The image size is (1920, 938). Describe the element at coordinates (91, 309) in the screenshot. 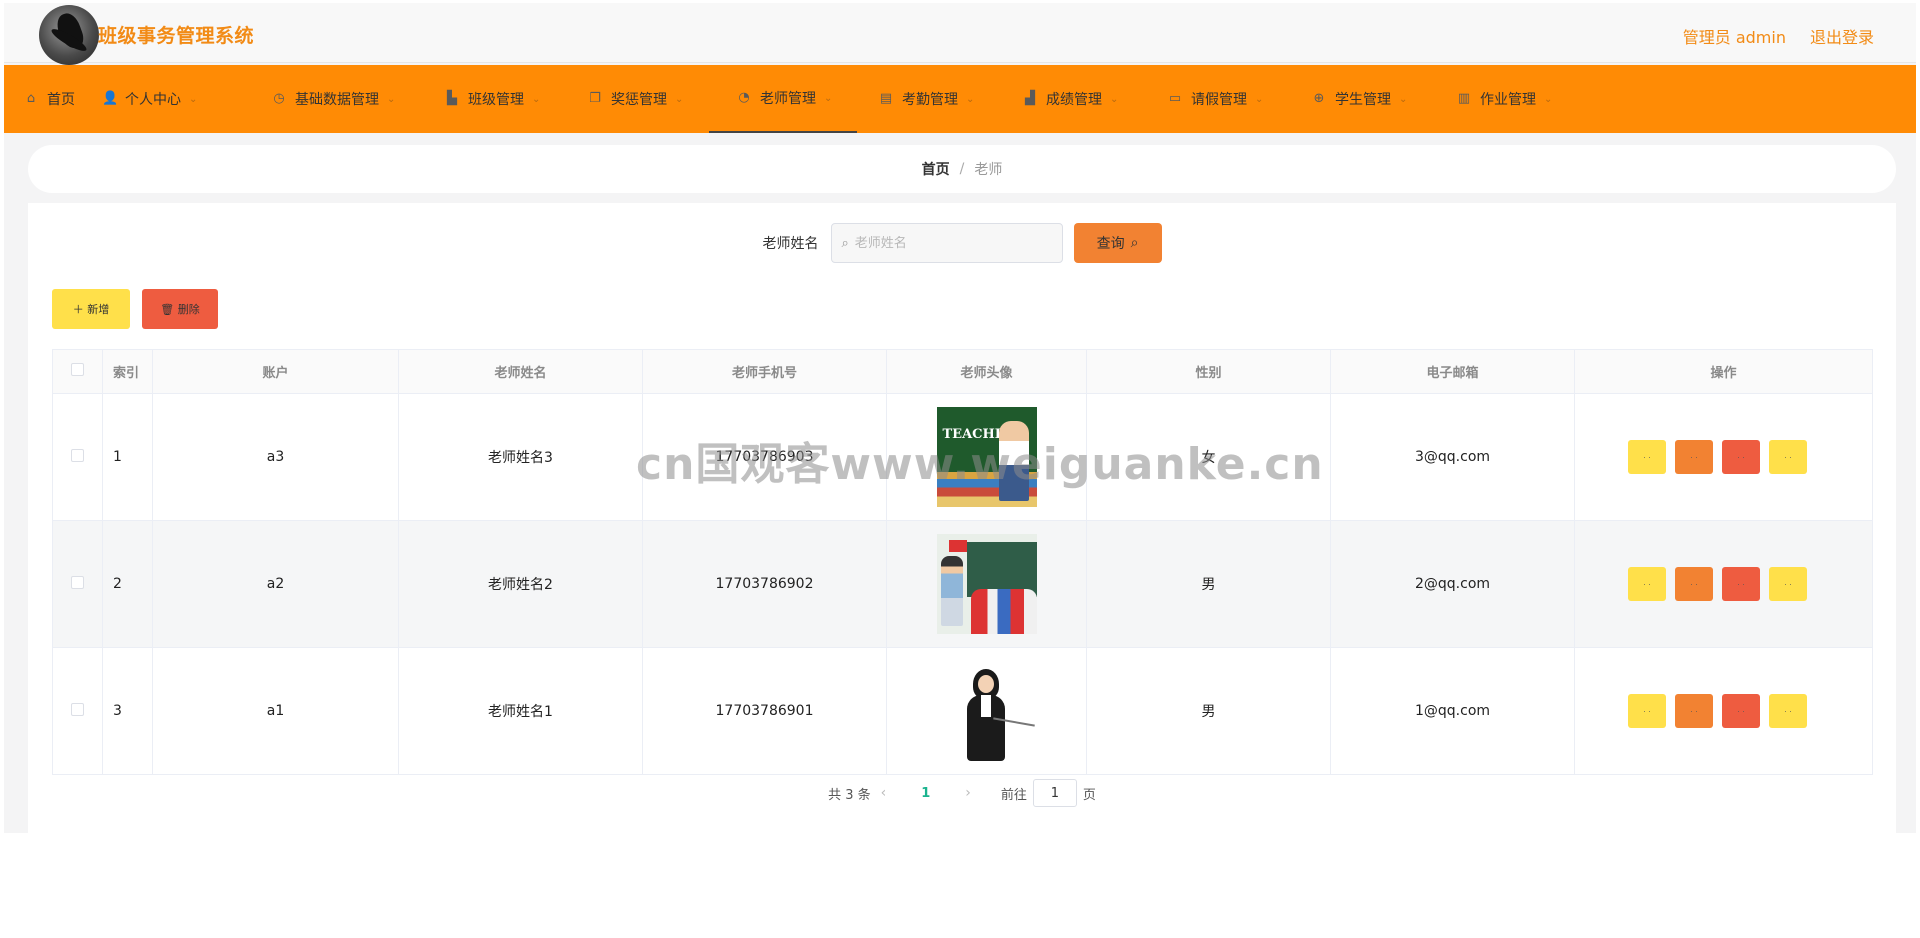

I see `add-button: ＋ 新增` at that location.